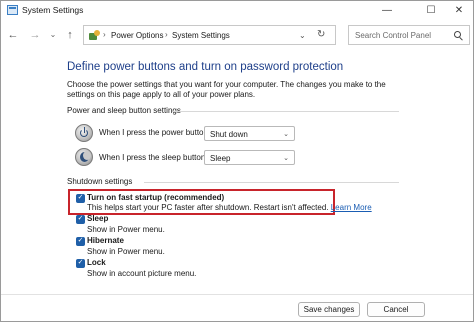 This screenshot has height=322, width=474. Describe the element at coordinates (124, 110) in the screenshot. I see `power-sleep-group-label: Power and sleep button settings` at that location.